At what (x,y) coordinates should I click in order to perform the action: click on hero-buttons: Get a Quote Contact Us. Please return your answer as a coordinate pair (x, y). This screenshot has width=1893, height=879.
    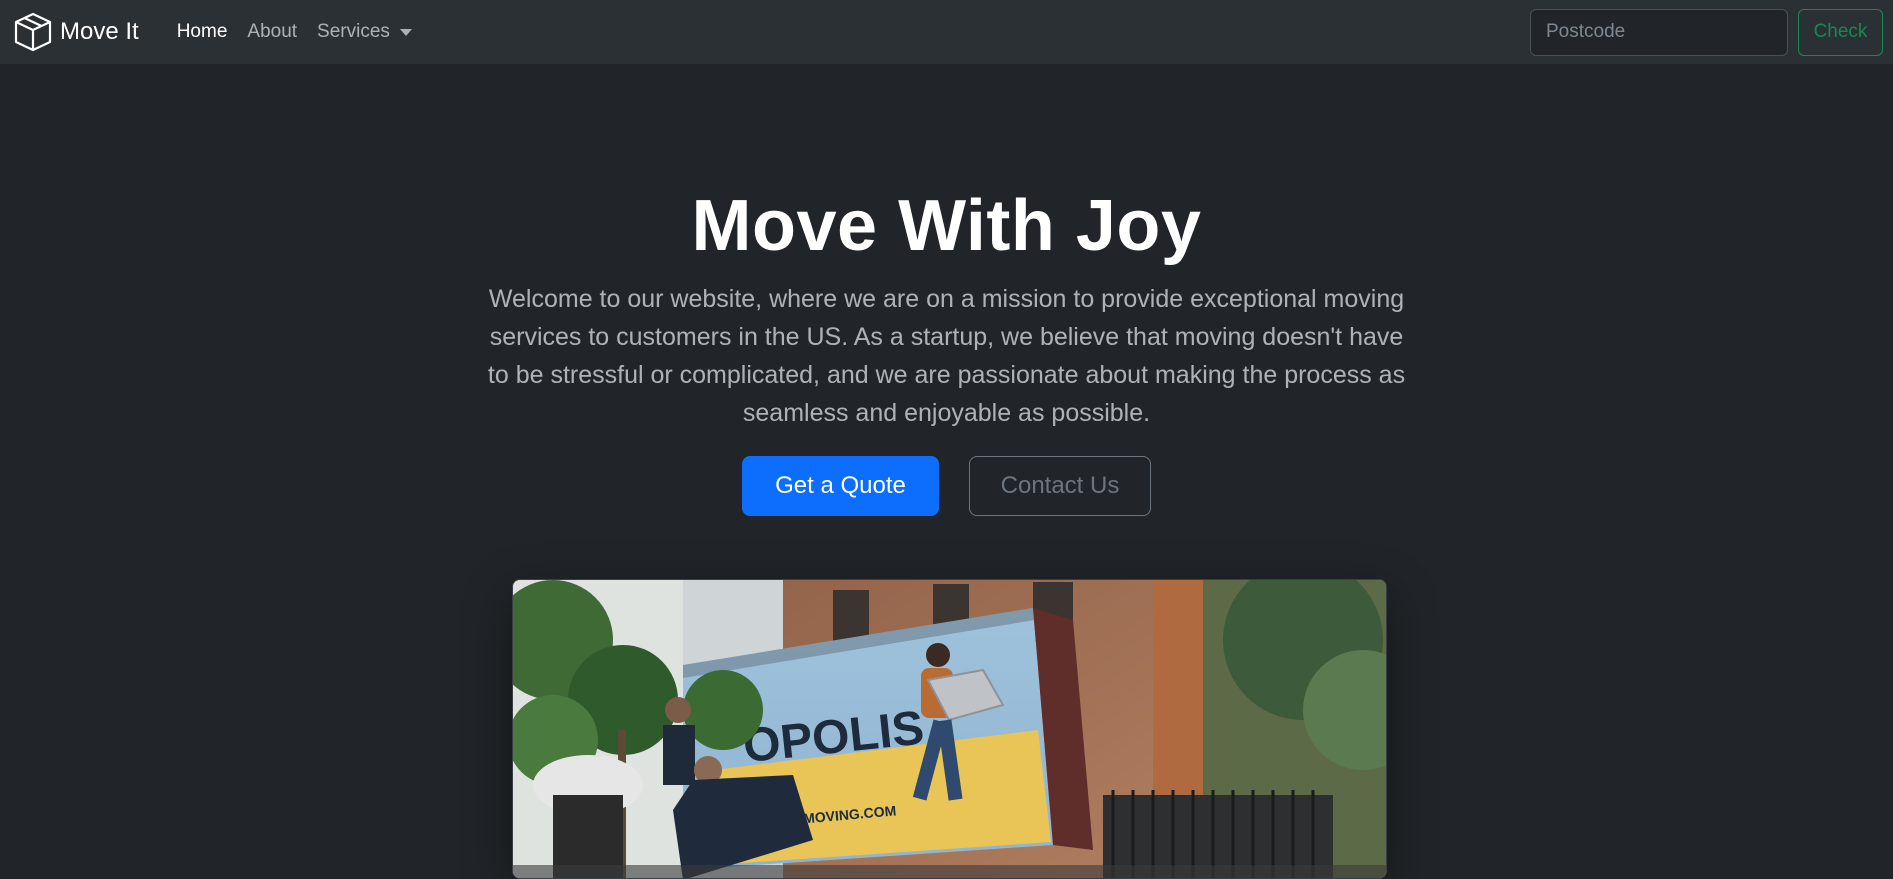
    Looking at the image, I should click on (946, 486).